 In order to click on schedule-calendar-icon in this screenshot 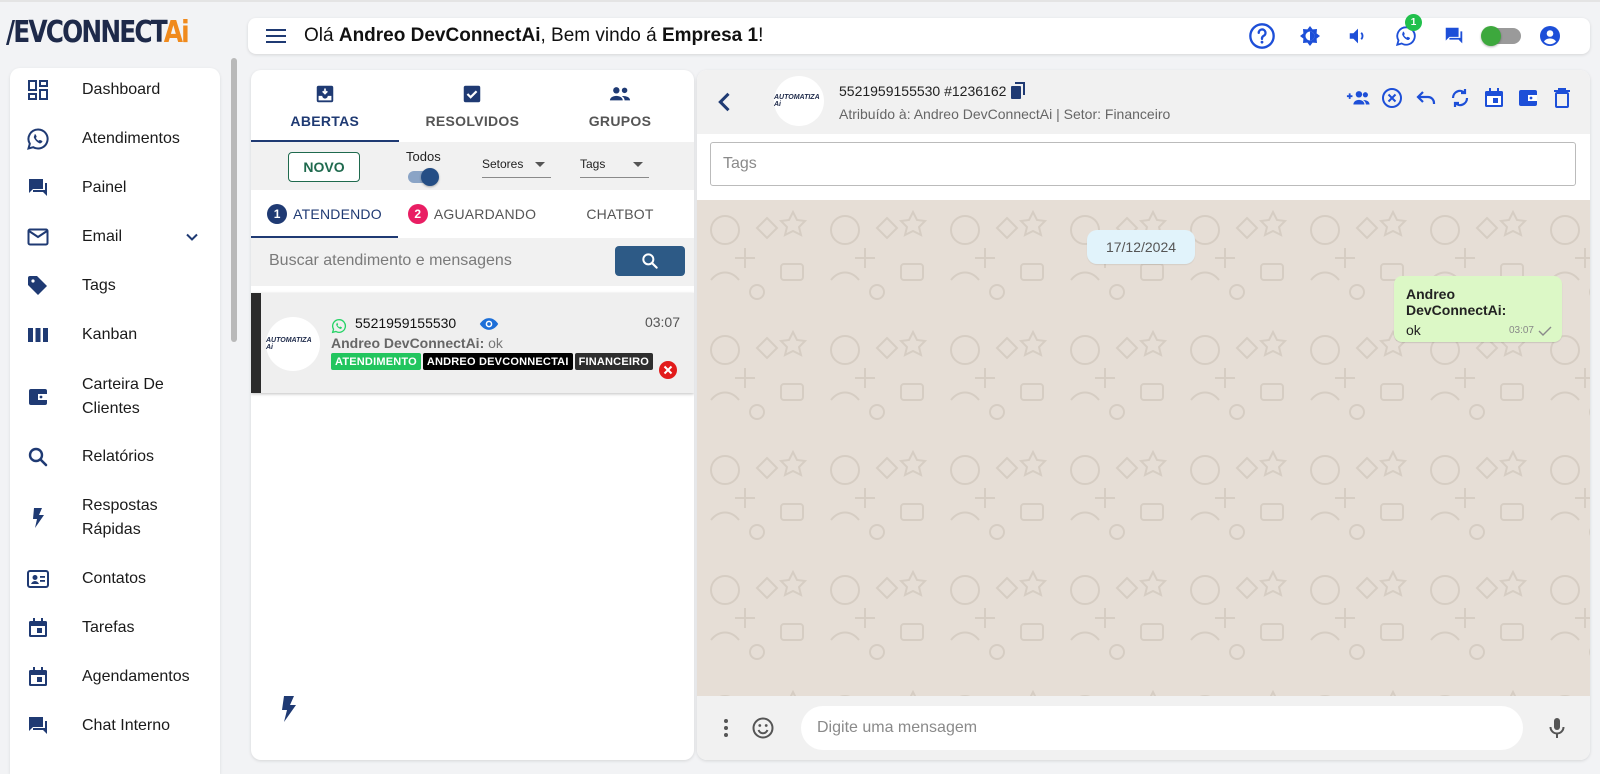, I will do `click(1494, 98)`.